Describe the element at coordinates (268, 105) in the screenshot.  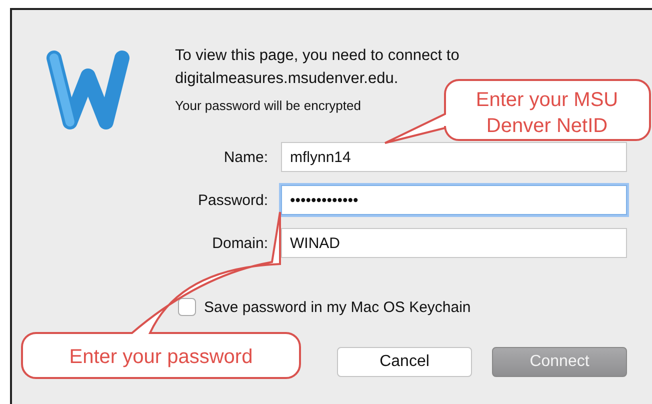
I see `encryption-note: Your password will be encrypted` at that location.